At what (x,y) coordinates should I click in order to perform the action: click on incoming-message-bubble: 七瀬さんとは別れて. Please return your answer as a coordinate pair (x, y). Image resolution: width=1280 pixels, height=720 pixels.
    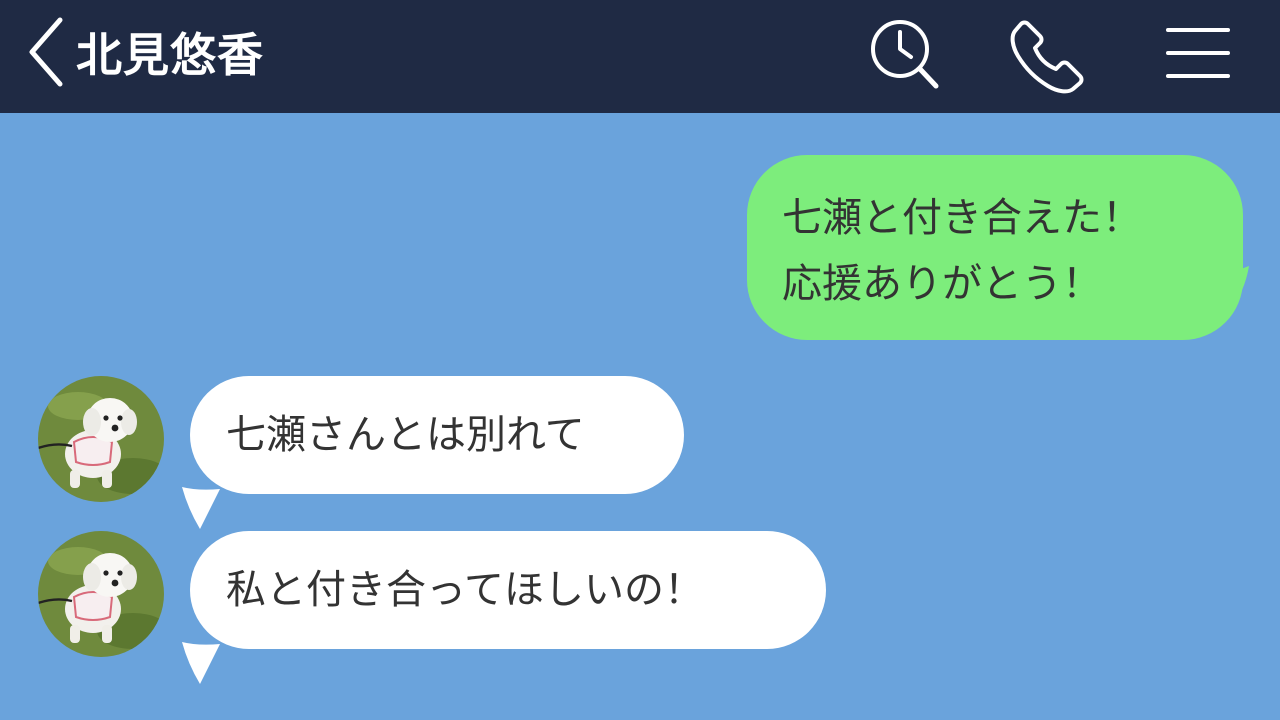
    Looking at the image, I should click on (437, 435).